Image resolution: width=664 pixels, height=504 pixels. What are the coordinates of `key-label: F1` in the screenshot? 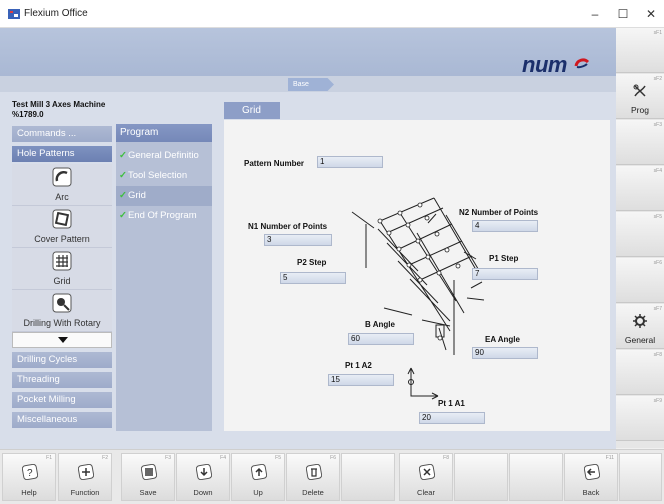 It's located at (49, 458).